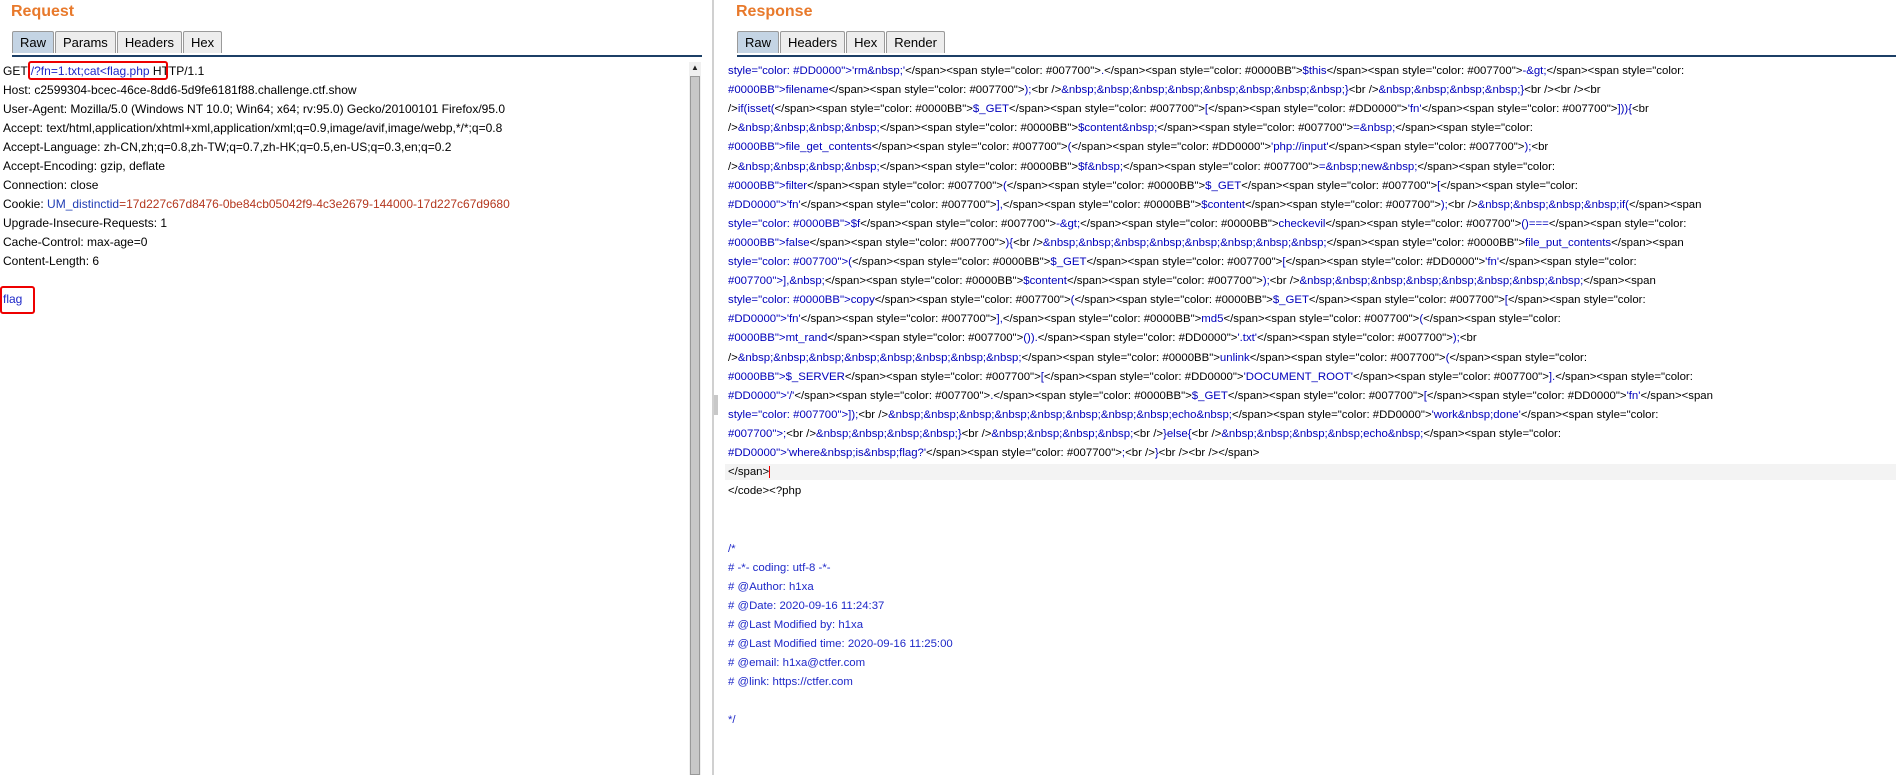 The width and height of the screenshot is (1896, 775). Describe the element at coordinates (732, 548) in the screenshot. I see `response-line: /*` at that location.